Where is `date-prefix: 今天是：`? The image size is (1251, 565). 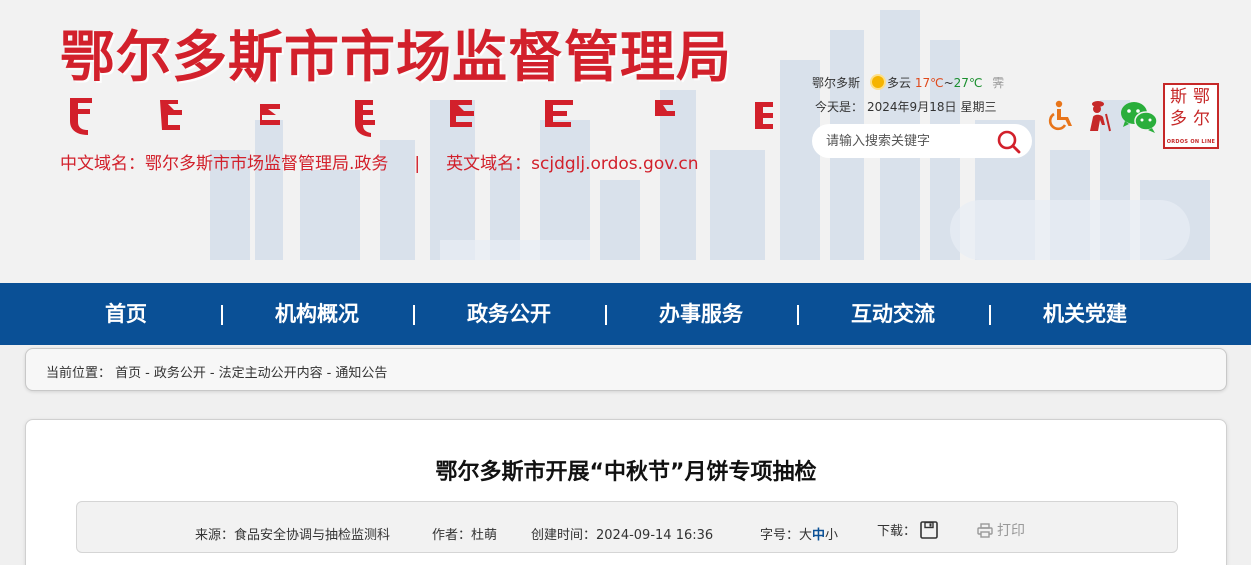
date-prefix: 今天是： is located at coordinates (839, 107).